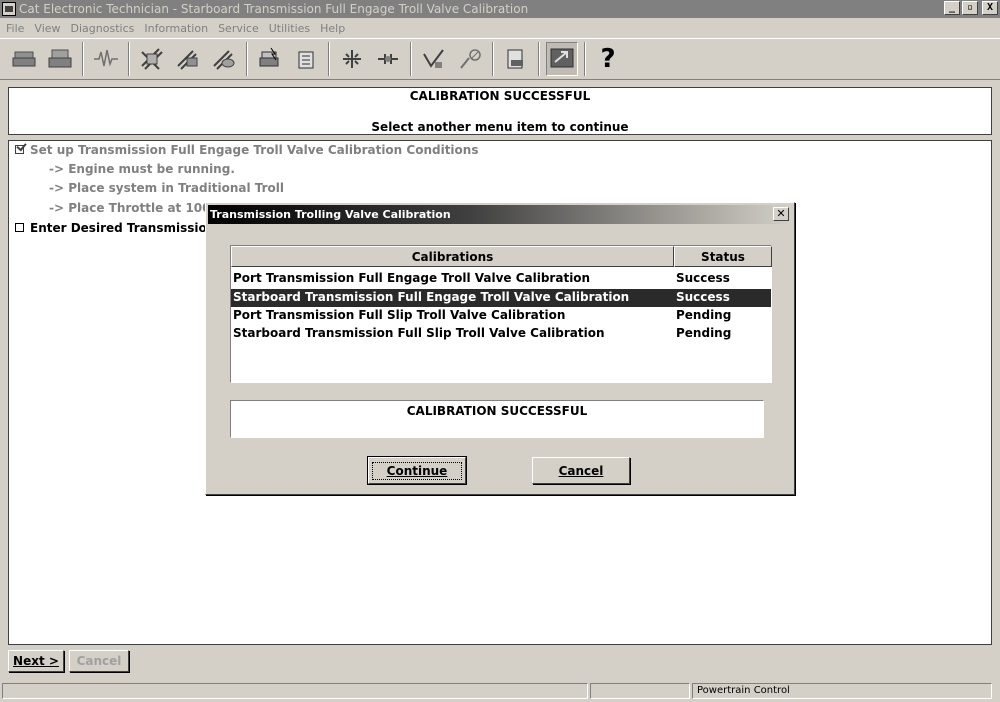  What do you see at coordinates (24, 59) in the screenshot?
I see `print-icon` at bounding box center [24, 59].